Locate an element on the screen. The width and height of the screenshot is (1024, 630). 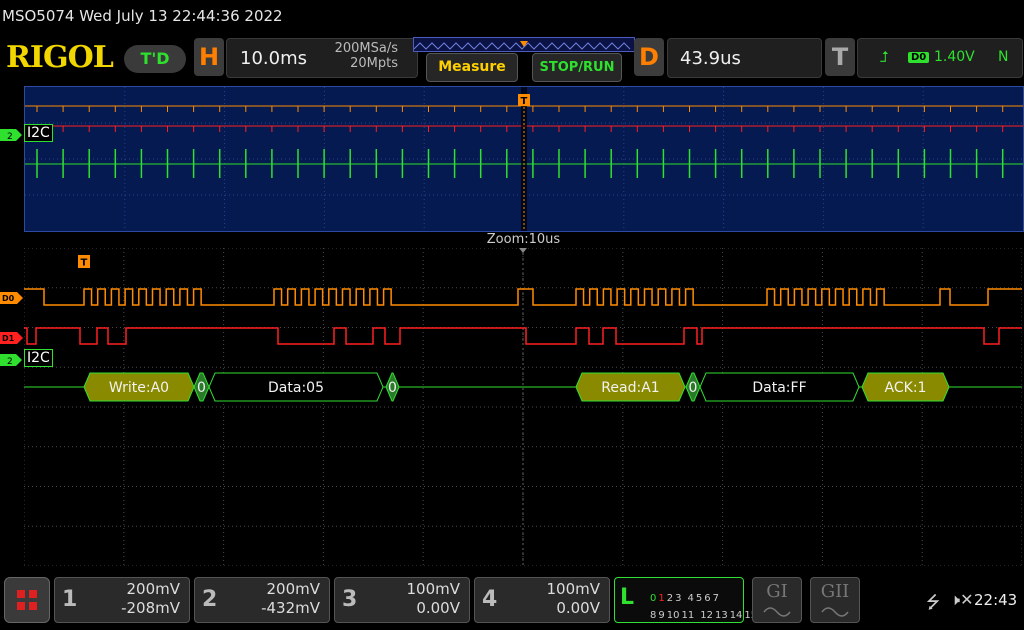
grid-menu-icon is located at coordinates (27, 600).